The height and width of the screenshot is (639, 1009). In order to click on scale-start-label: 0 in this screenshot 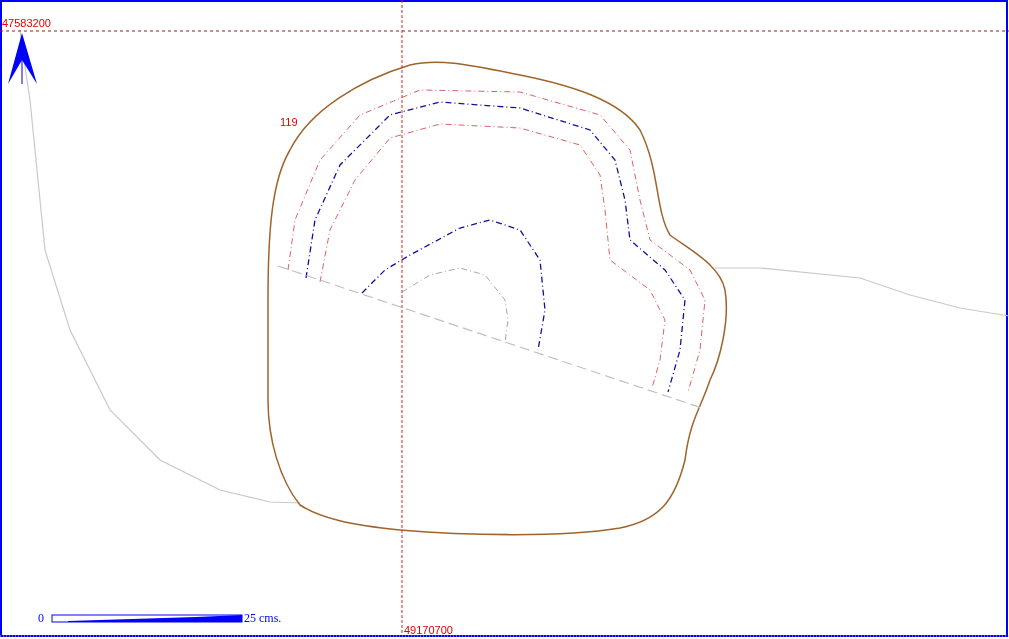, I will do `click(41, 618)`.